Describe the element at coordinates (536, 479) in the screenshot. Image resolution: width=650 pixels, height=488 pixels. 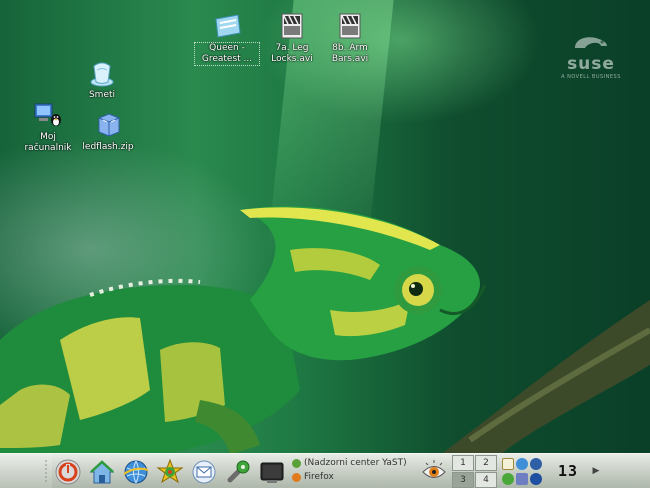
I see `settings-icon` at that location.